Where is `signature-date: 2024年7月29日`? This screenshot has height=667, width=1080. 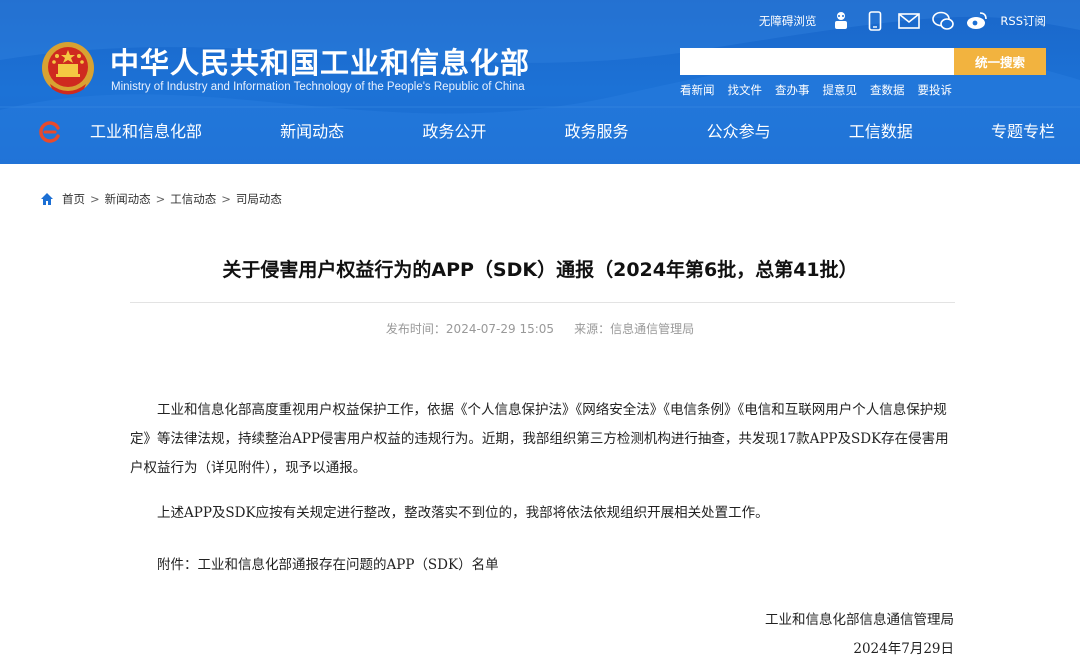
signature-date: 2024年7月29日 is located at coordinates (903, 649).